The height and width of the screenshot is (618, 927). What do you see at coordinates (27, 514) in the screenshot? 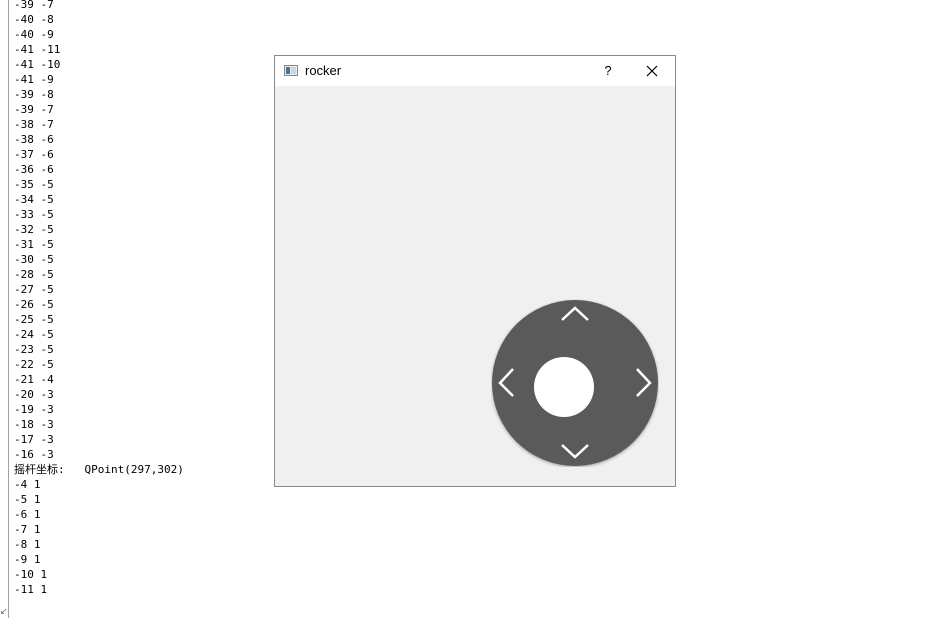
I see `console-line: -6 1` at bounding box center [27, 514].